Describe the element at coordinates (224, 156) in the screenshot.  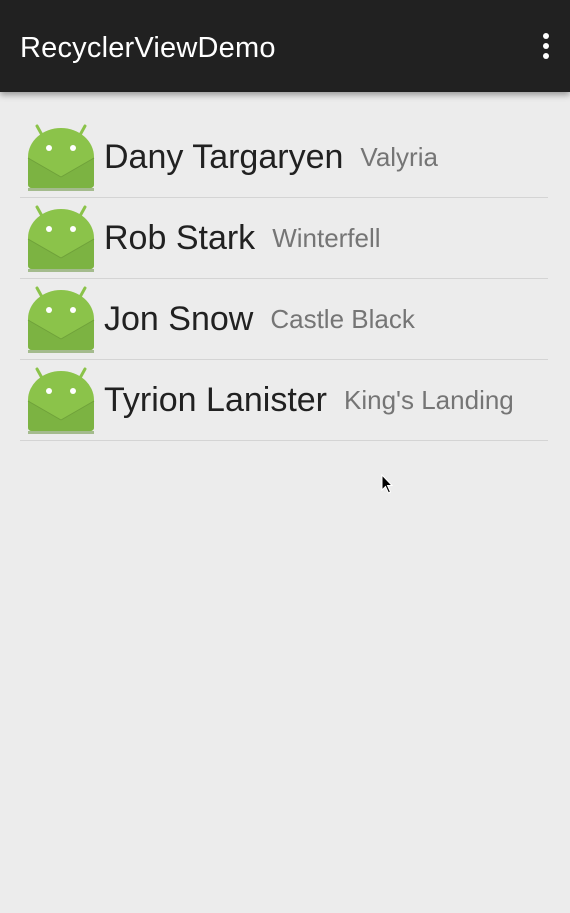
I see `character-name: Dany Targaryen` at that location.